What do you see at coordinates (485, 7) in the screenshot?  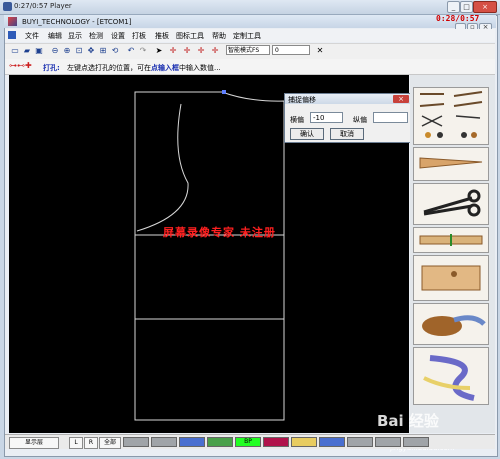 I see `player-close-button: ×` at bounding box center [485, 7].